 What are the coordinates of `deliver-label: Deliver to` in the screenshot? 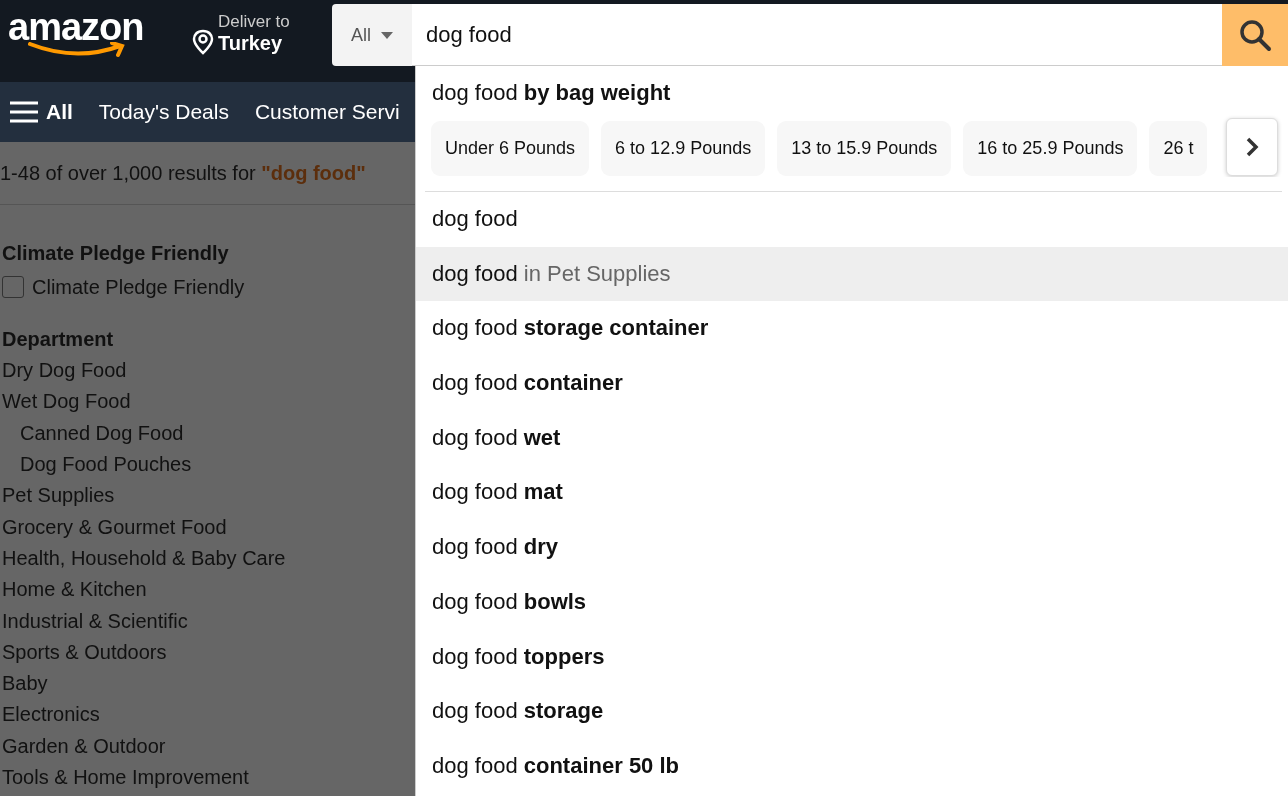 It's located at (254, 22).